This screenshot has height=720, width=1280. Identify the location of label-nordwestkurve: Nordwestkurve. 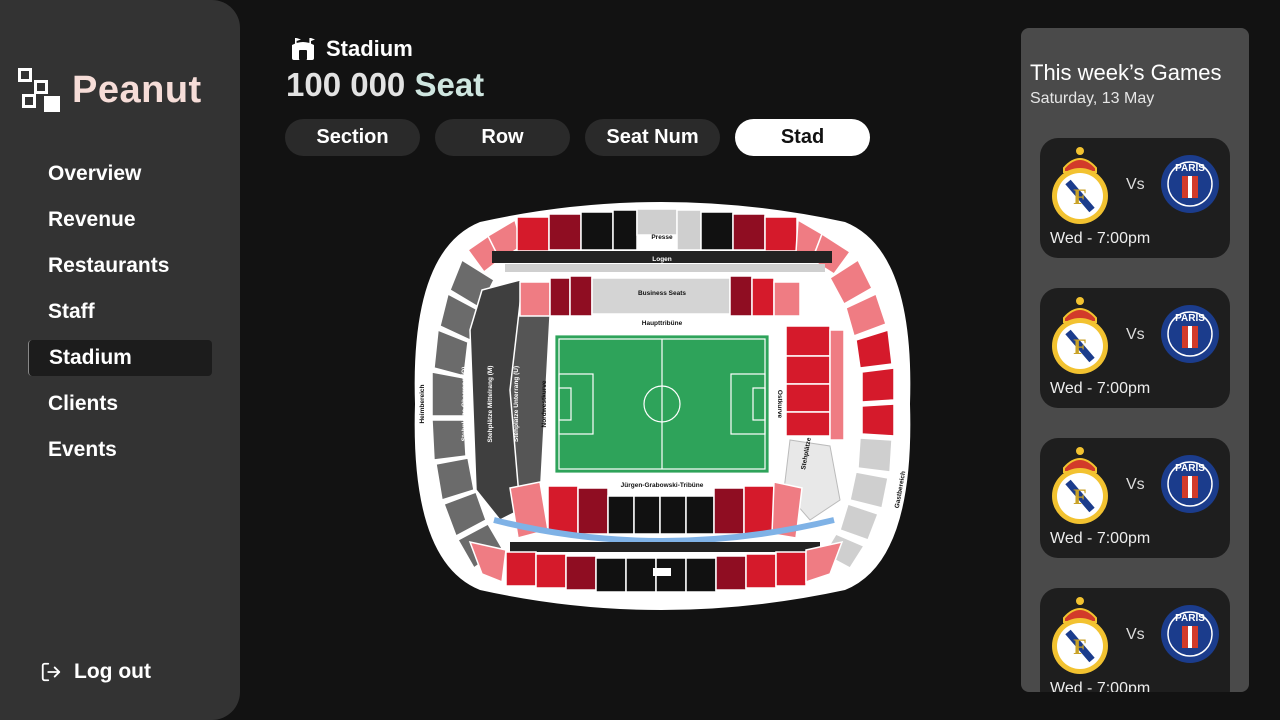
(544, 403).